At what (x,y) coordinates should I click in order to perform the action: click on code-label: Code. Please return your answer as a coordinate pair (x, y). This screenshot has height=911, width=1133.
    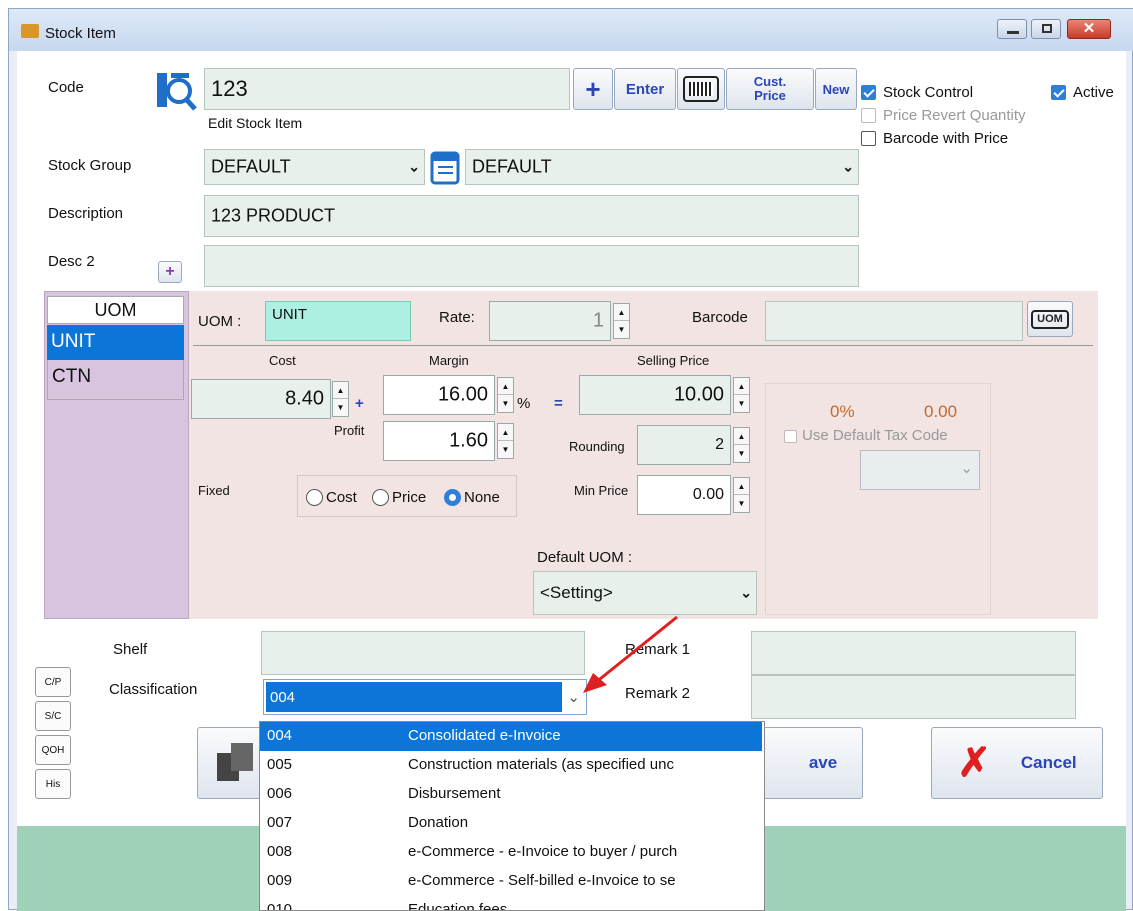
    Looking at the image, I should click on (66, 87).